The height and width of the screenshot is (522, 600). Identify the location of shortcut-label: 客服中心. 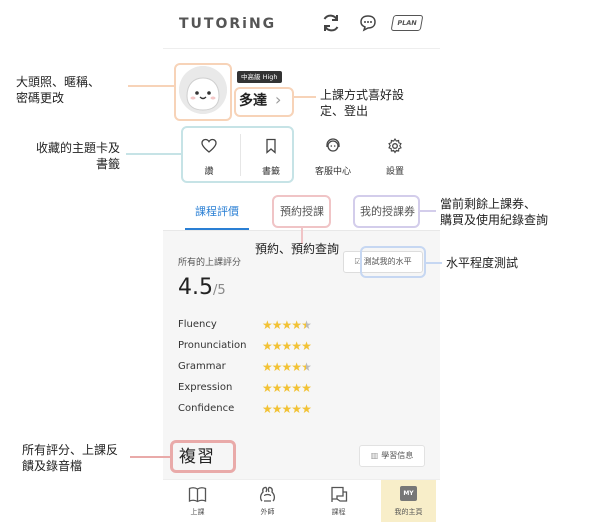
(332, 172).